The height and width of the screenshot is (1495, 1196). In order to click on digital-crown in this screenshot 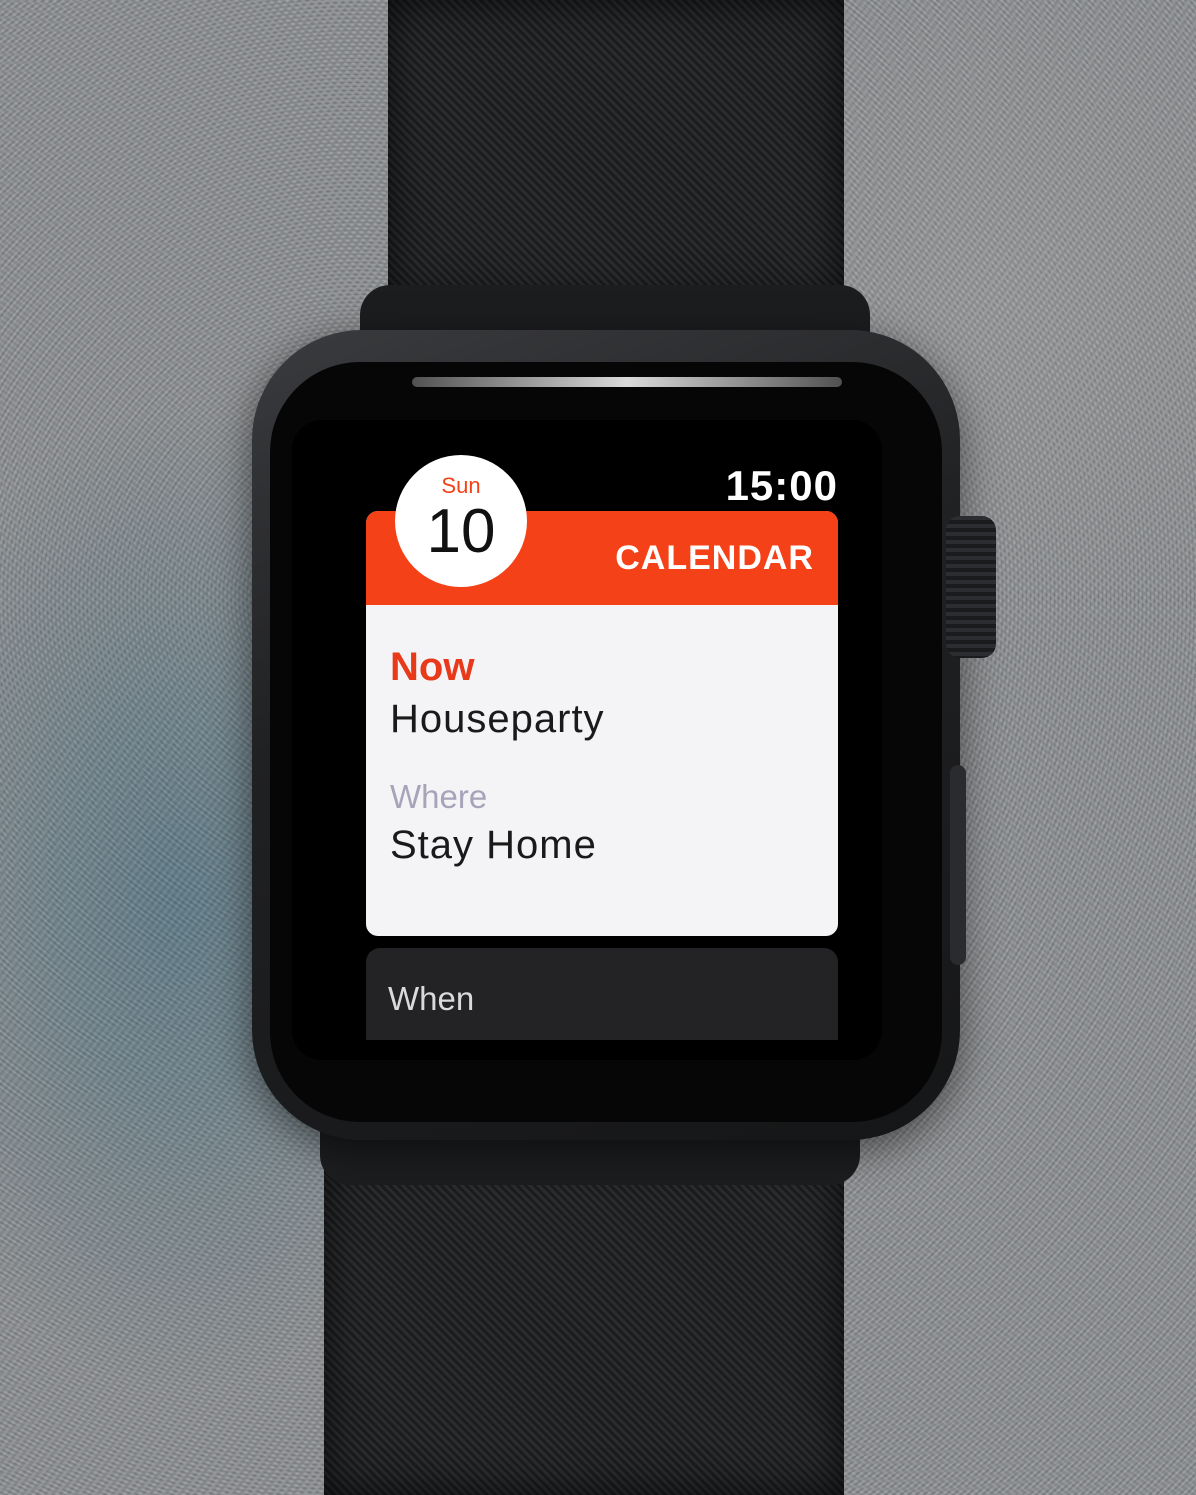, I will do `click(971, 587)`.